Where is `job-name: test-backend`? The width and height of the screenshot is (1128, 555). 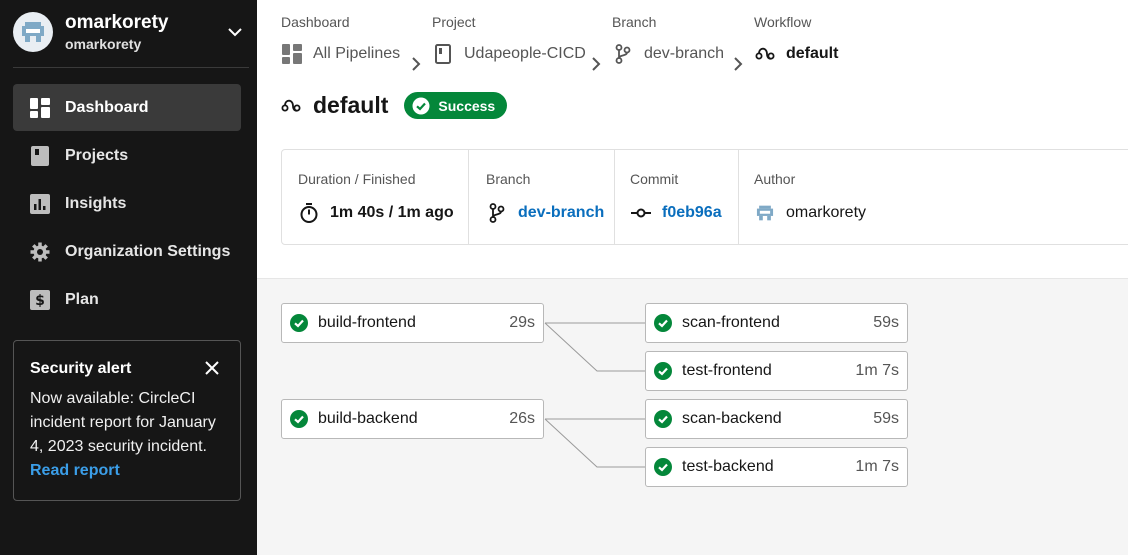
job-name: test-backend is located at coordinates (728, 466).